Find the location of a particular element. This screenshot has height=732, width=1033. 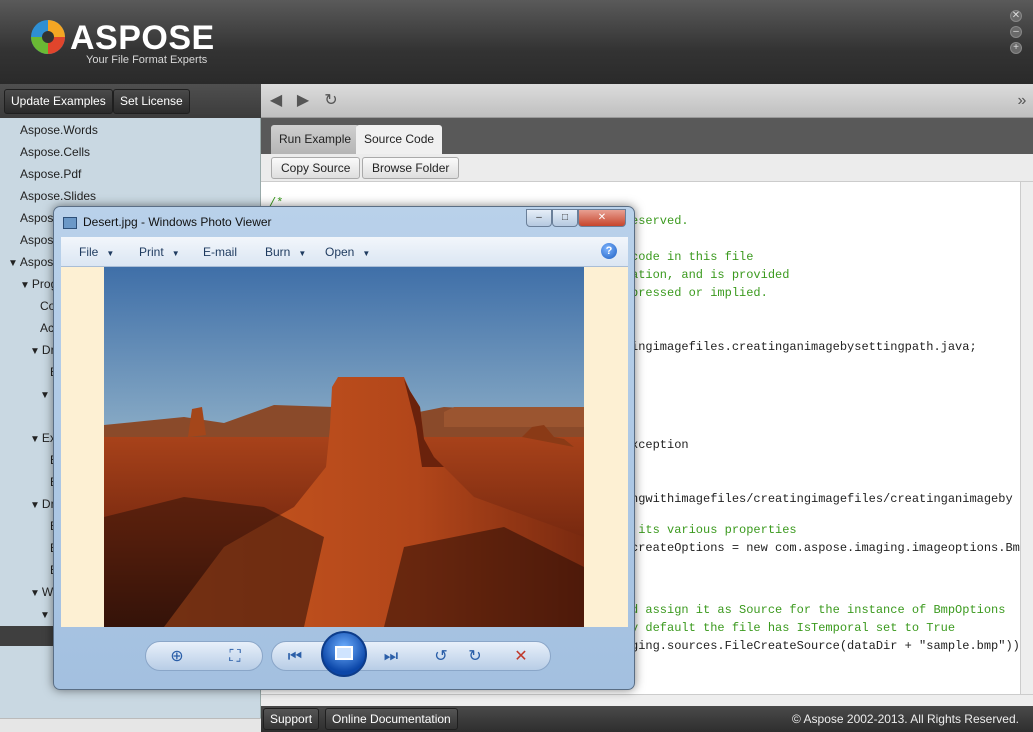

slideshow-icon is located at coordinates (344, 653).